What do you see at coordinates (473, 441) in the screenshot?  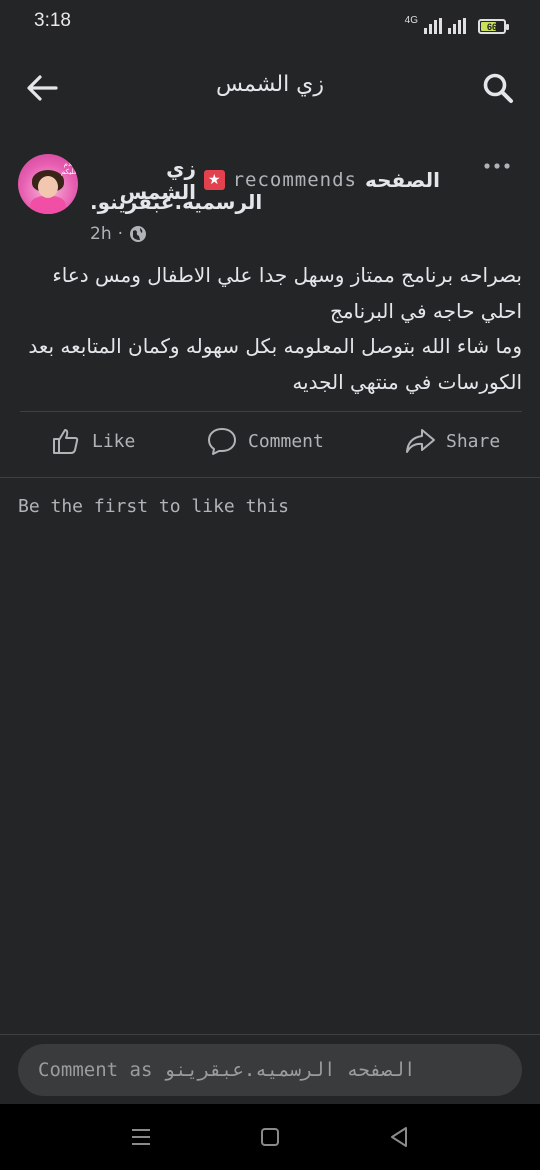 I see `share-label: Share` at bounding box center [473, 441].